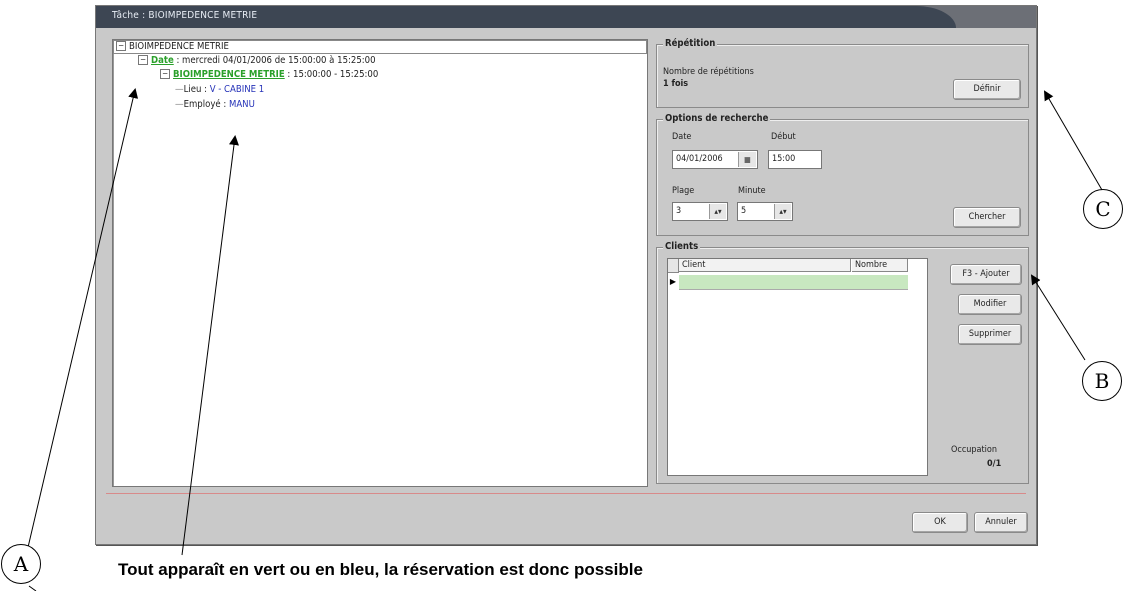 Image resolution: width=1138 pixels, height=591 pixels. Describe the element at coordinates (1058, 317) in the screenshot. I see `arrow-b` at that location.